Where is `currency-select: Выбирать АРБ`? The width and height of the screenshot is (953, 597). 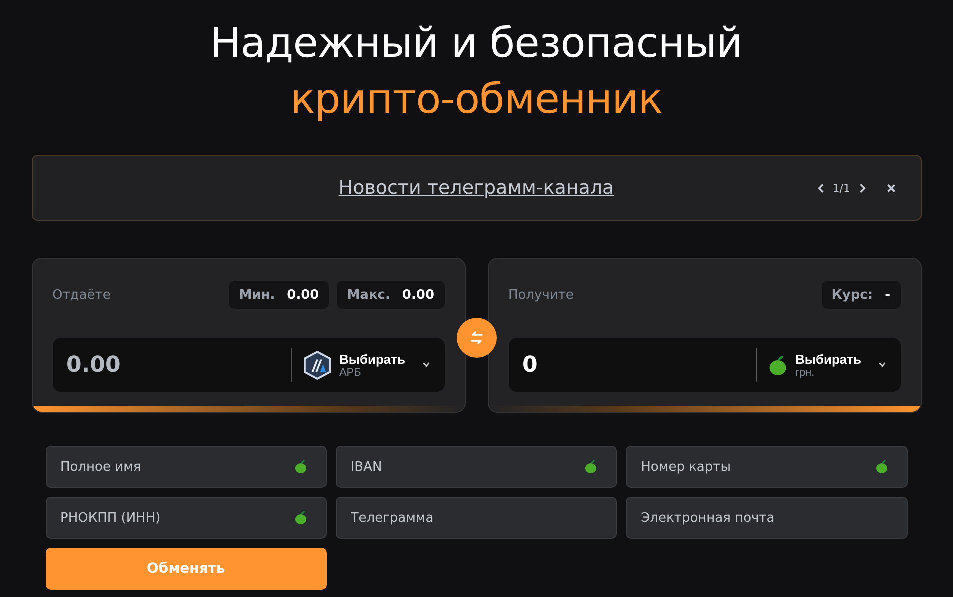 currency-select: Выбирать АРБ is located at coordinates (367, 365).